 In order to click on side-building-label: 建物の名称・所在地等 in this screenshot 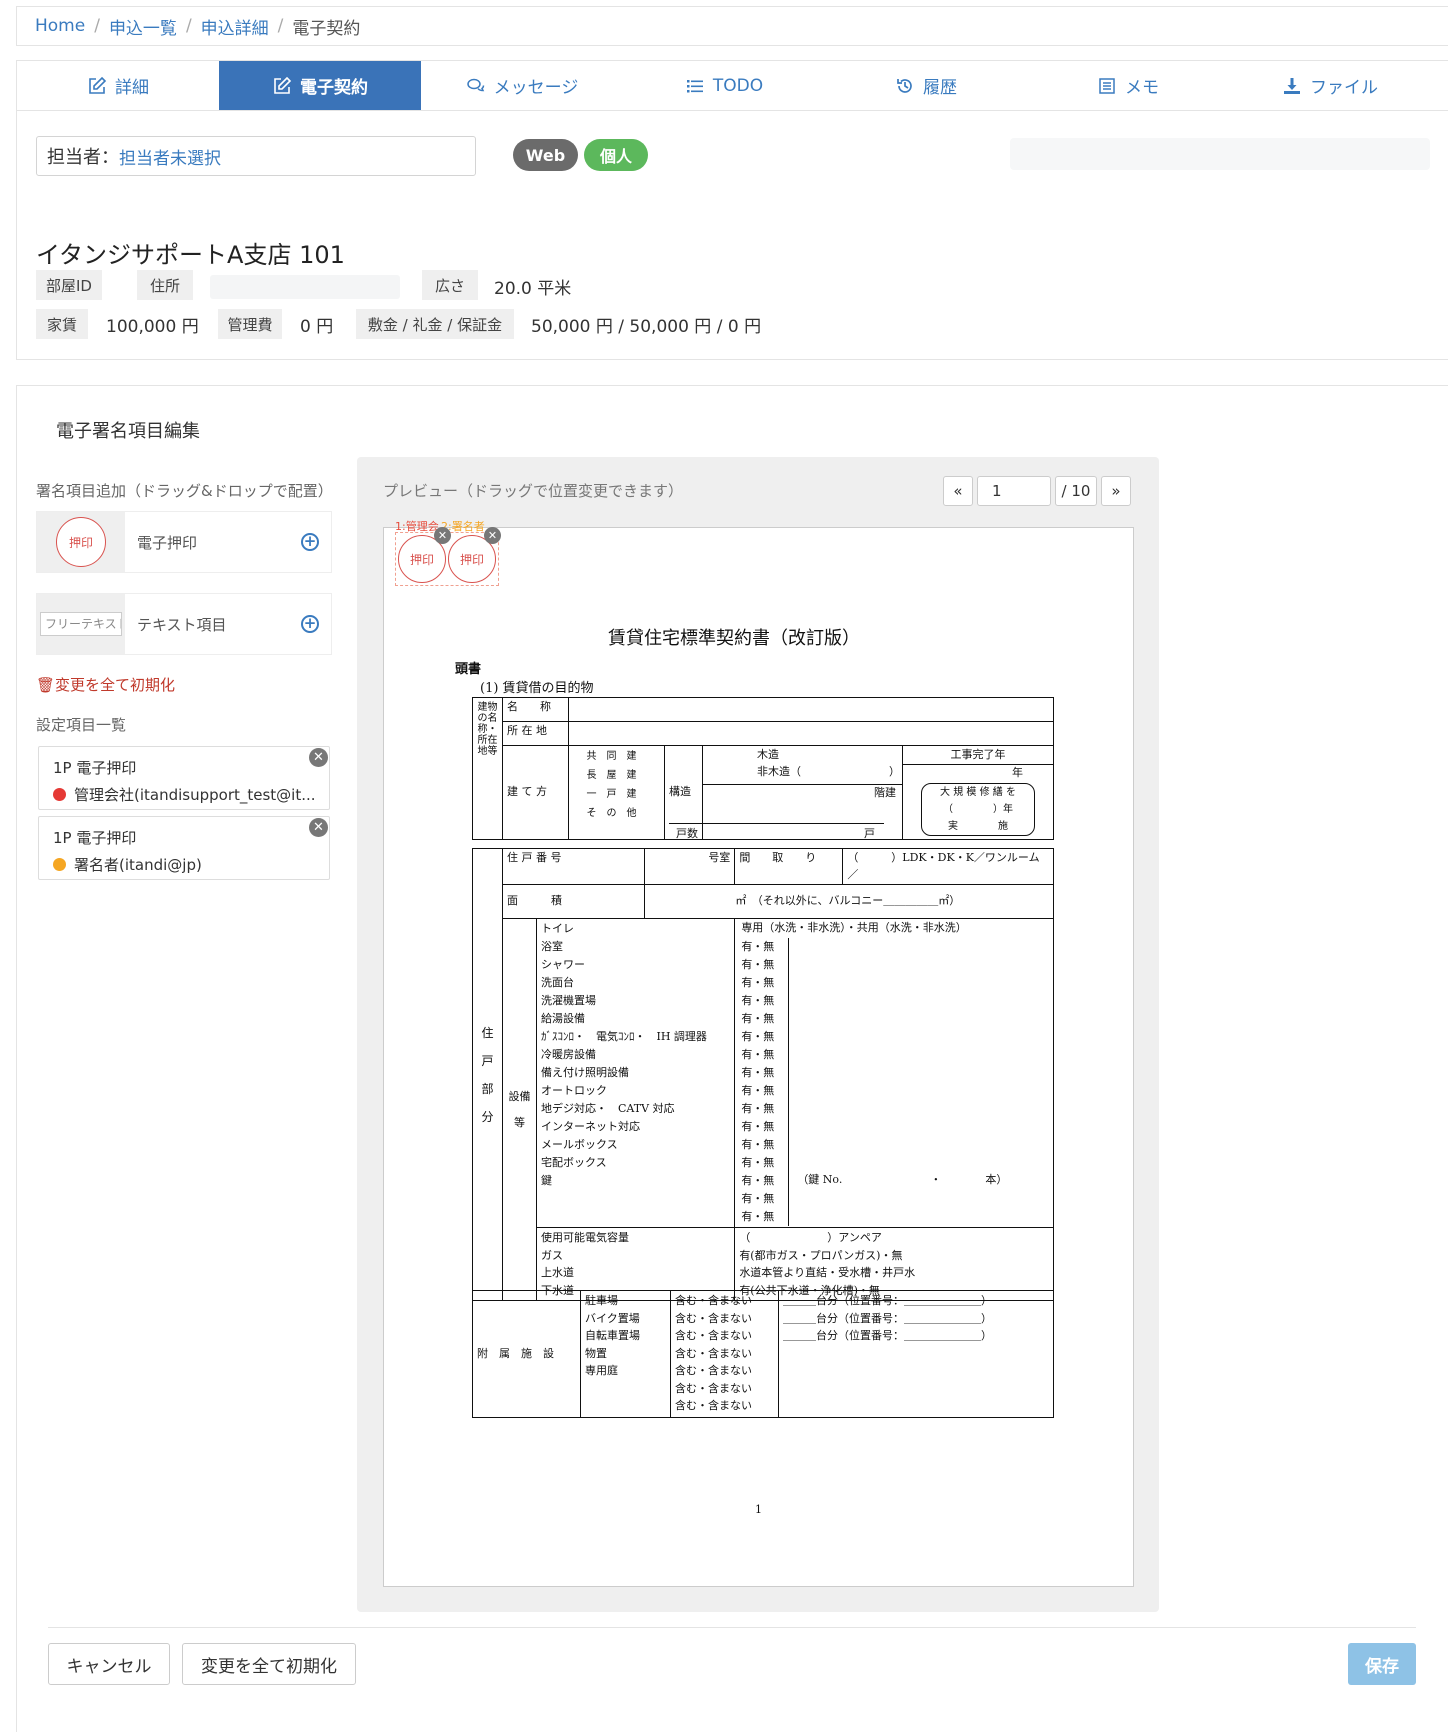, I will do `click(487, 768)`.